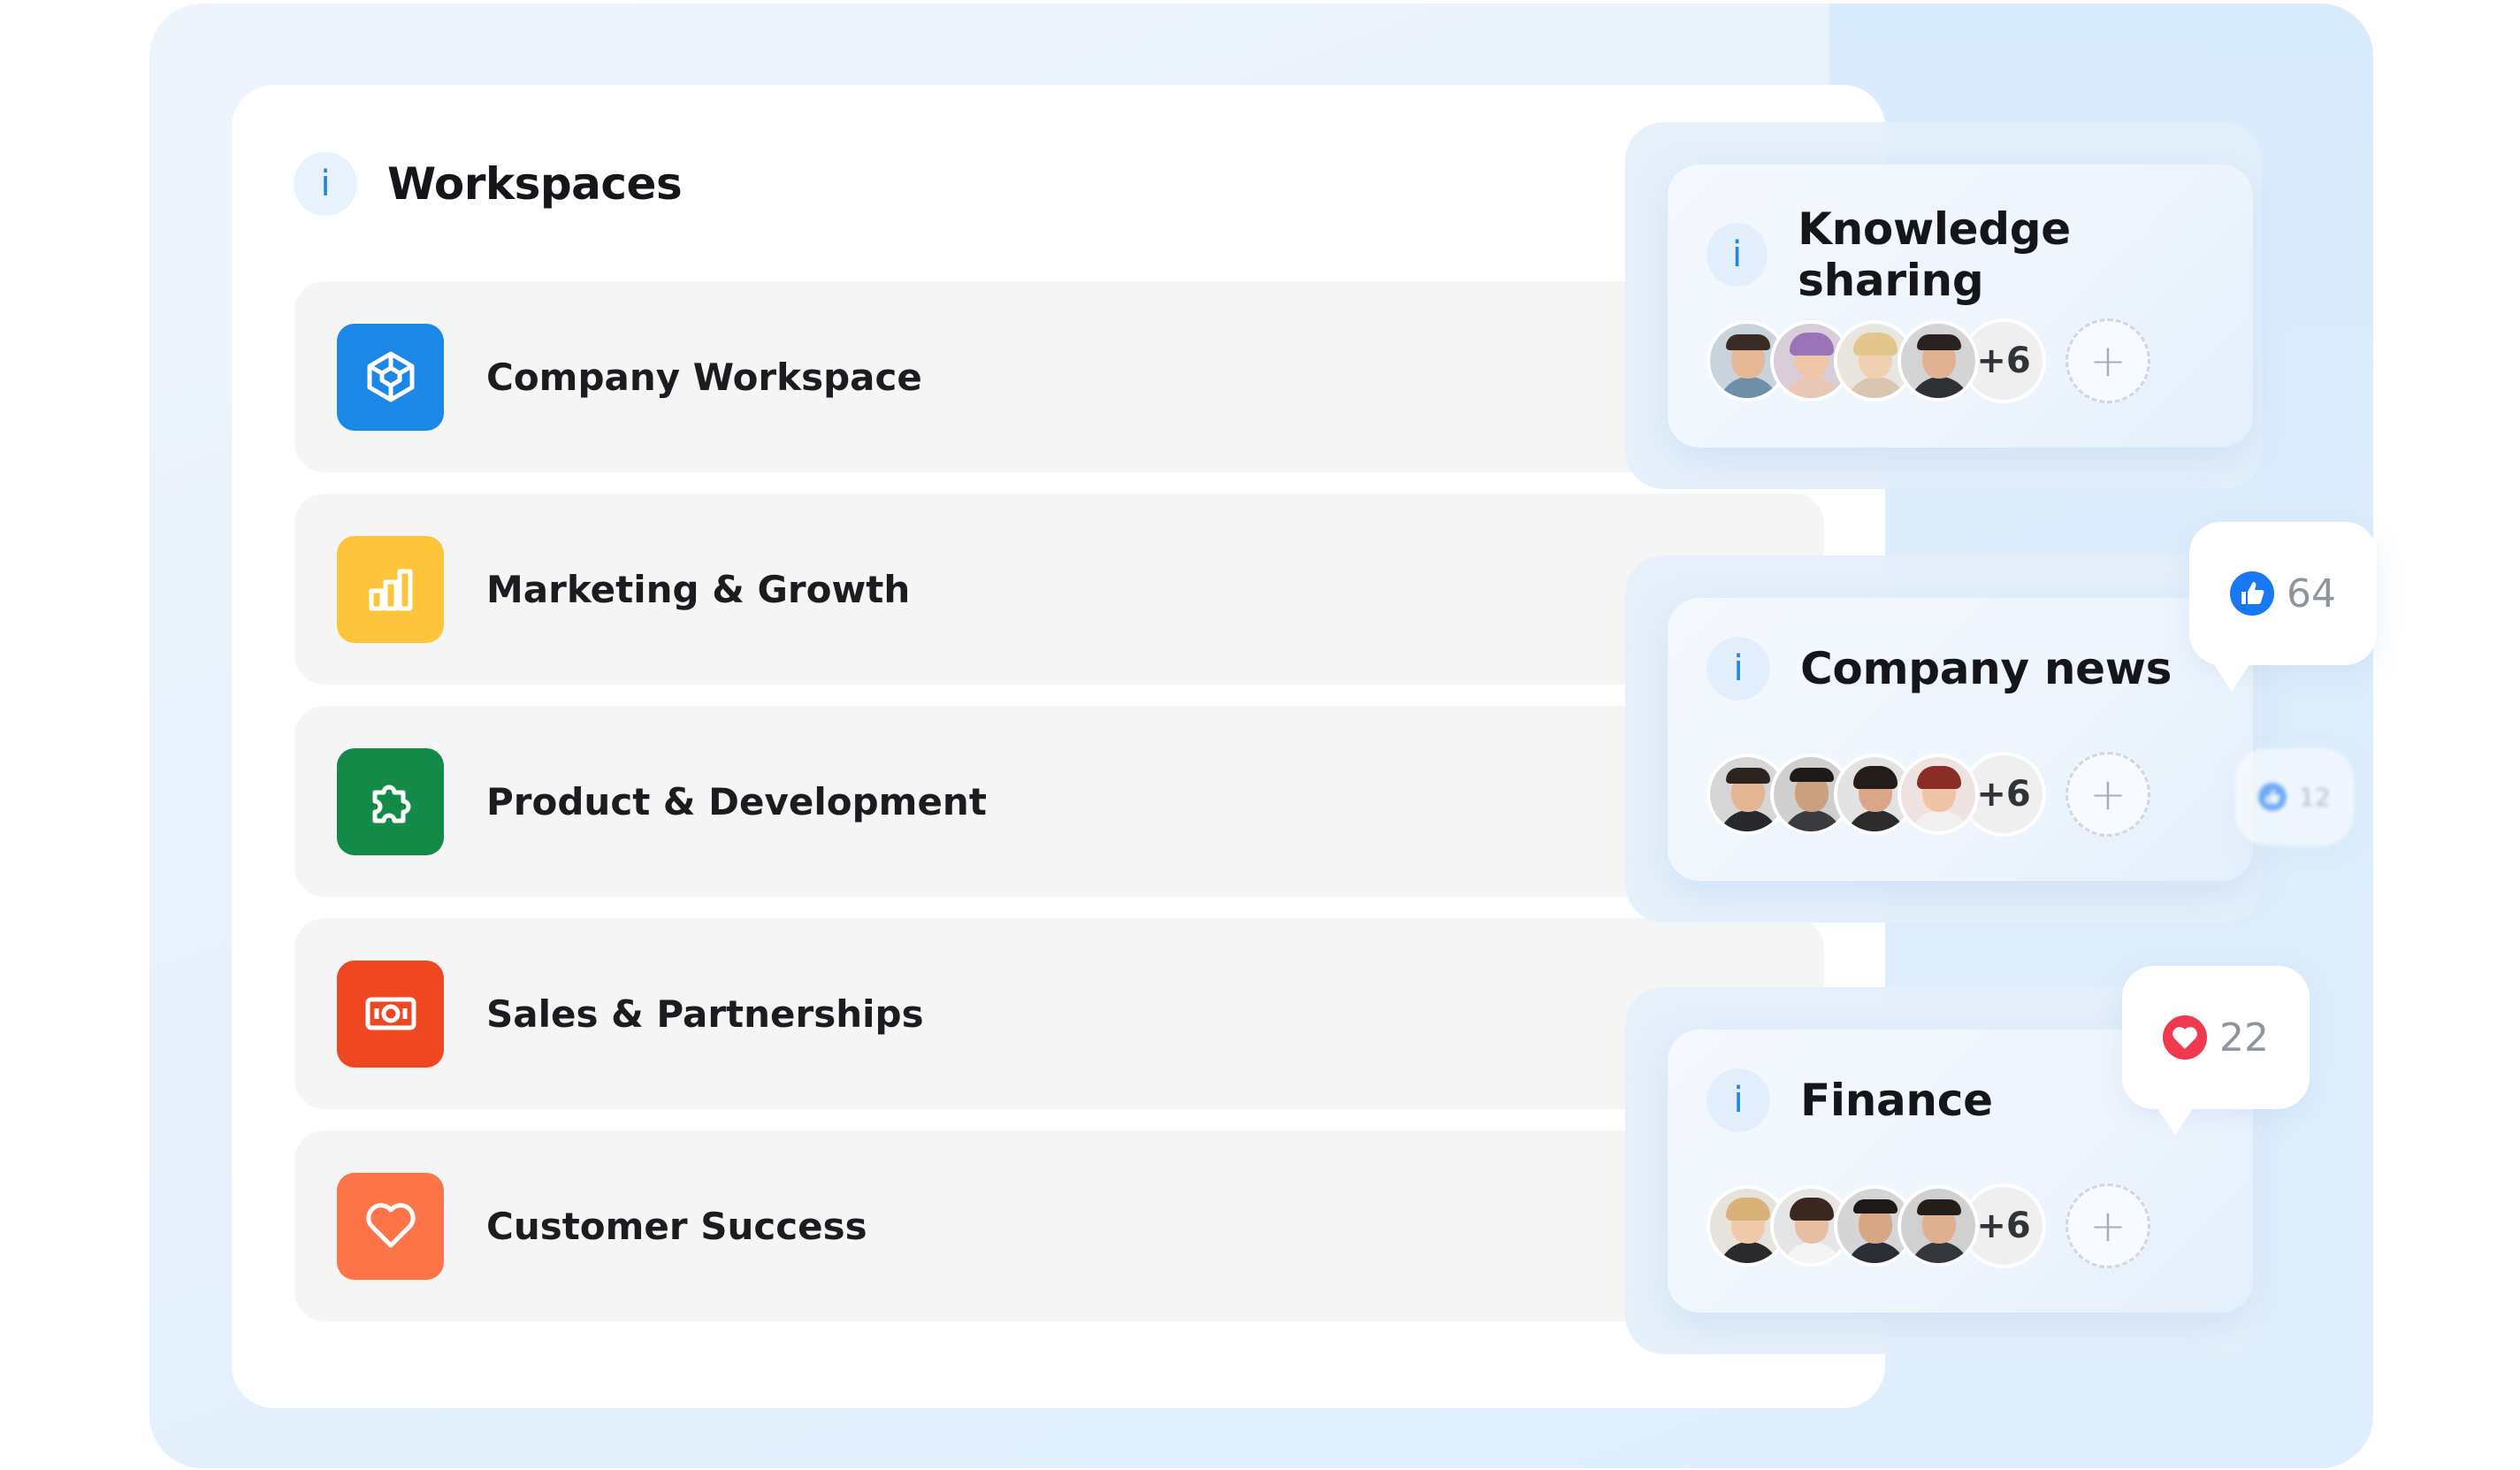 Image resolution: width=2520 pixels, height=1470 pixels. I want to click on card-title: Finance, so click(1896, 1100).